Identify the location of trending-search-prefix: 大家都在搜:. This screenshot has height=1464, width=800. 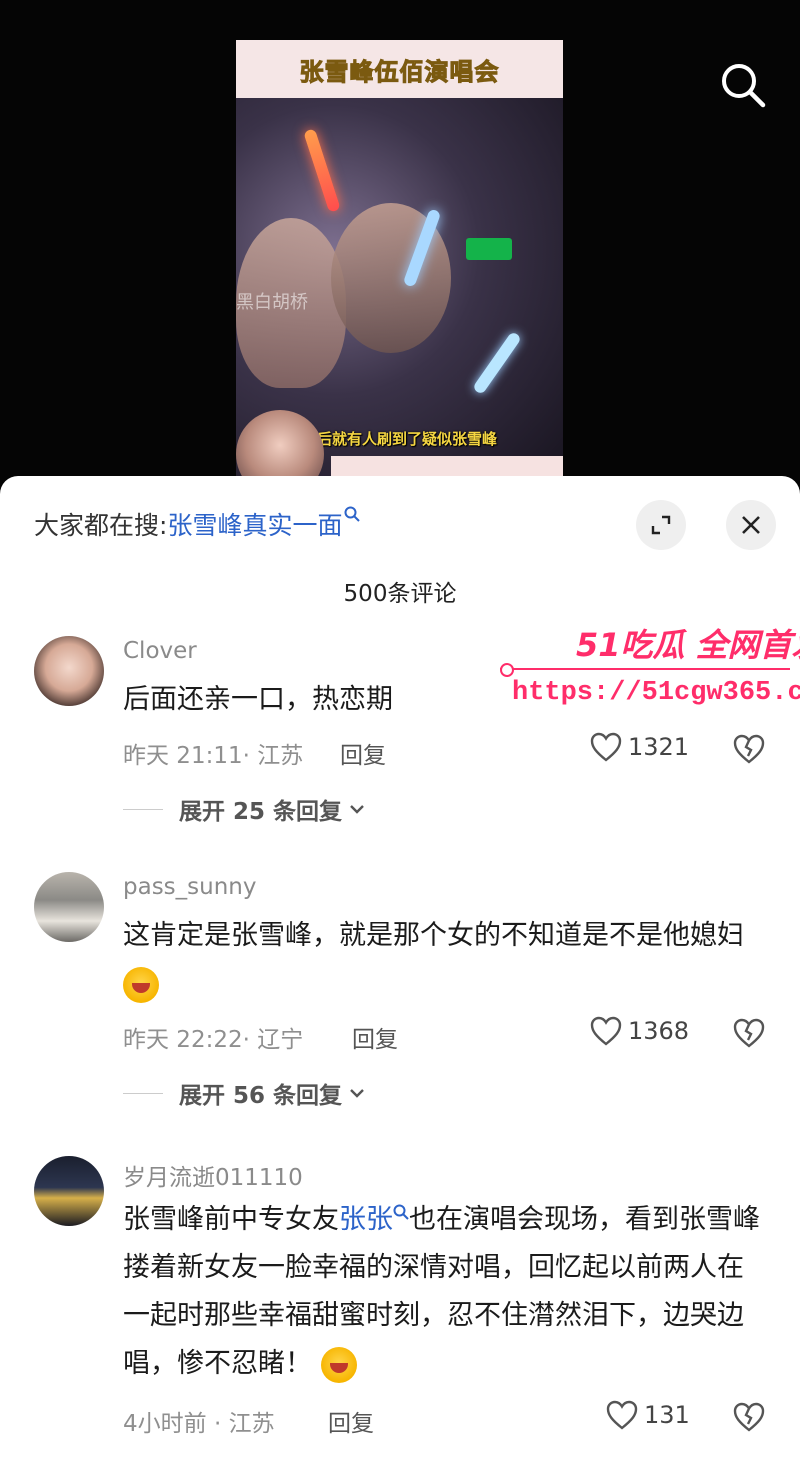
(101, 525).